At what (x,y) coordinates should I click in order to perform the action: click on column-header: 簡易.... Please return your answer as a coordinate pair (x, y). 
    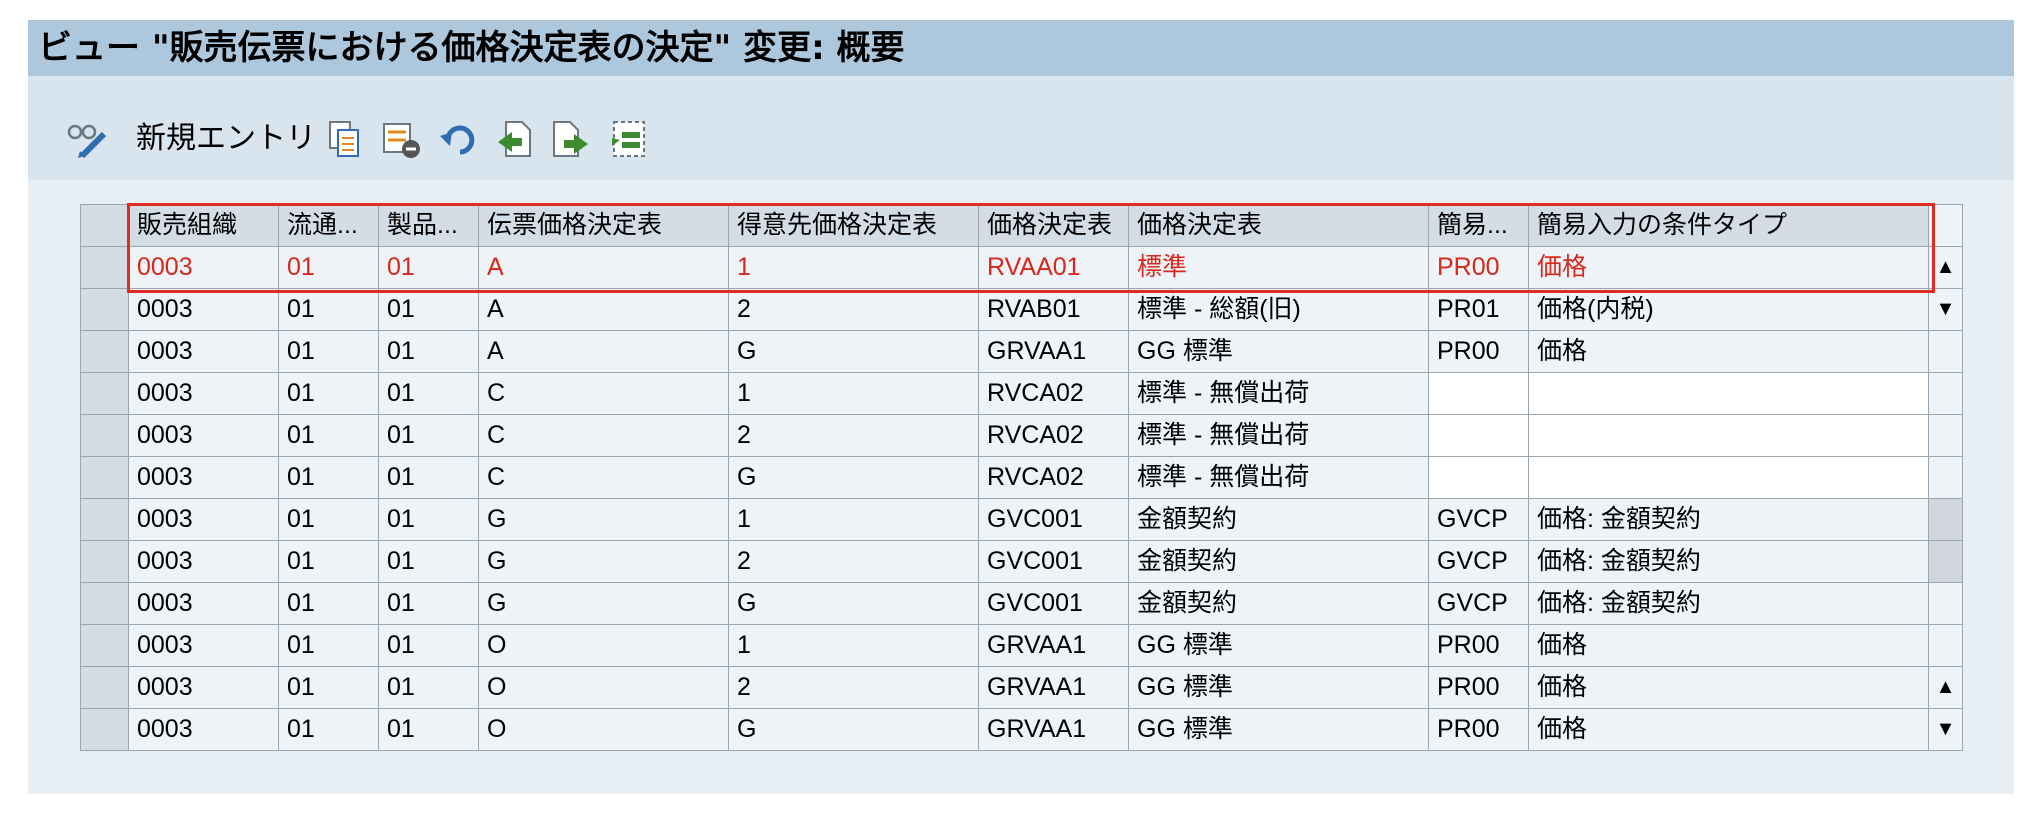
    Looking at the image, I should click on (1478, 225).